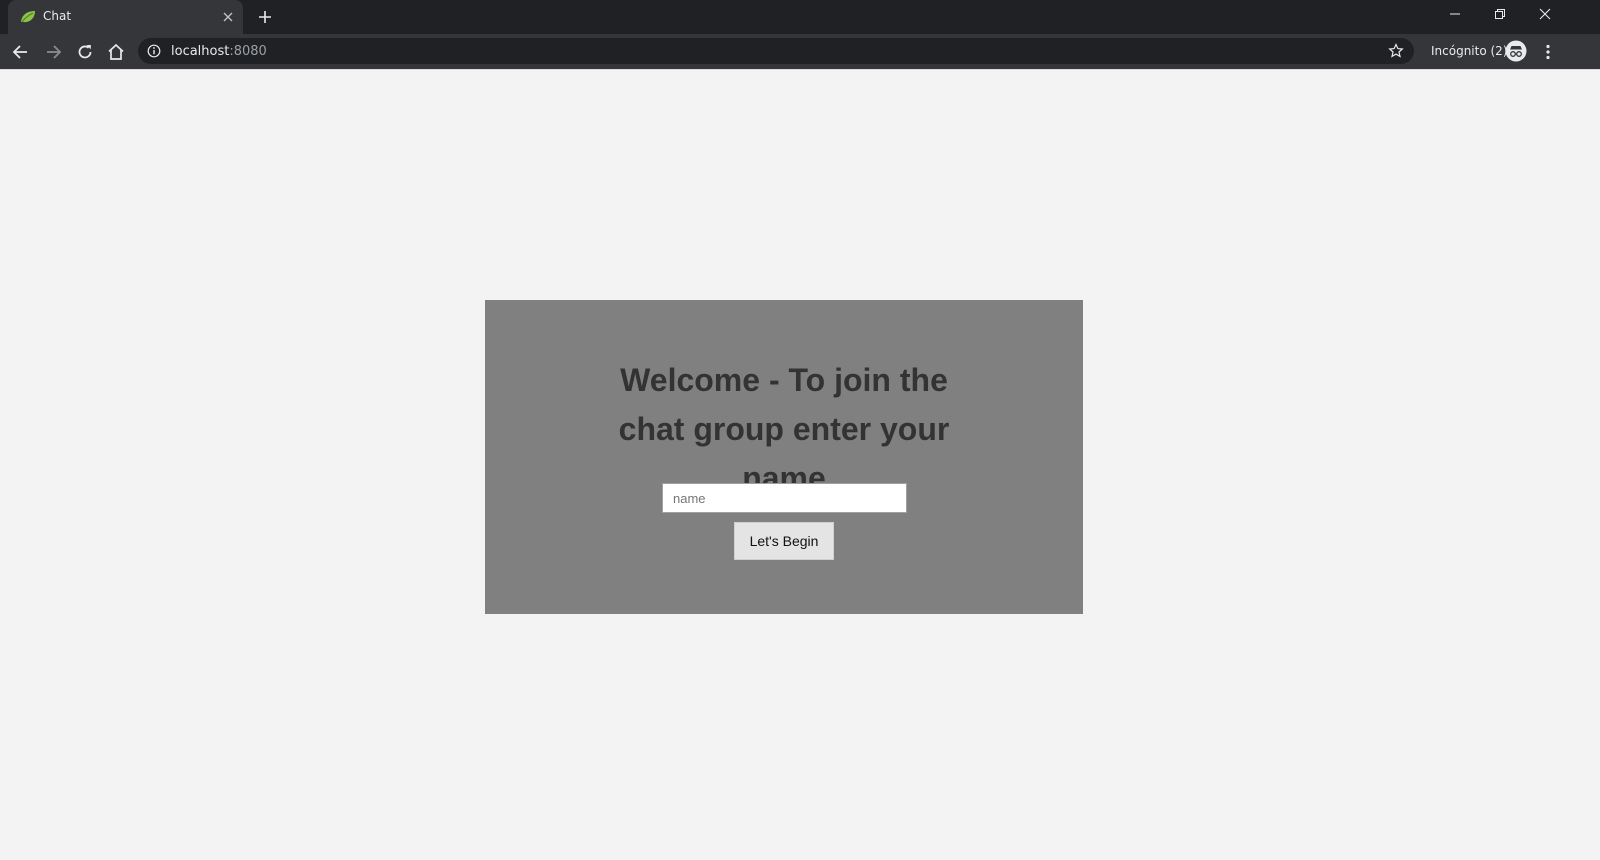 The height and width of the screenshot is (860, 1600). I want to click on name-input, so click(784, 498).